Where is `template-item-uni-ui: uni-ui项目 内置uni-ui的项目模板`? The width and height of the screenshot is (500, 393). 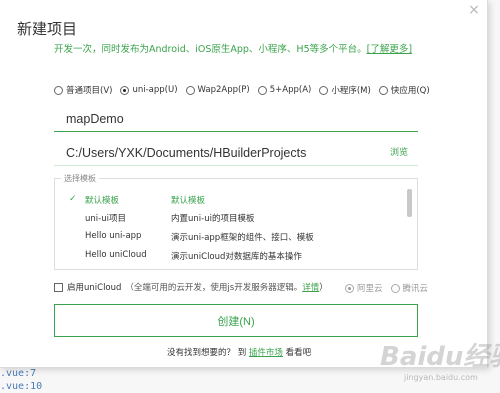
template-item-uni-ui: uni-ui项目 内置uni-ui的项目模板 is located at coordinates (225, 220).